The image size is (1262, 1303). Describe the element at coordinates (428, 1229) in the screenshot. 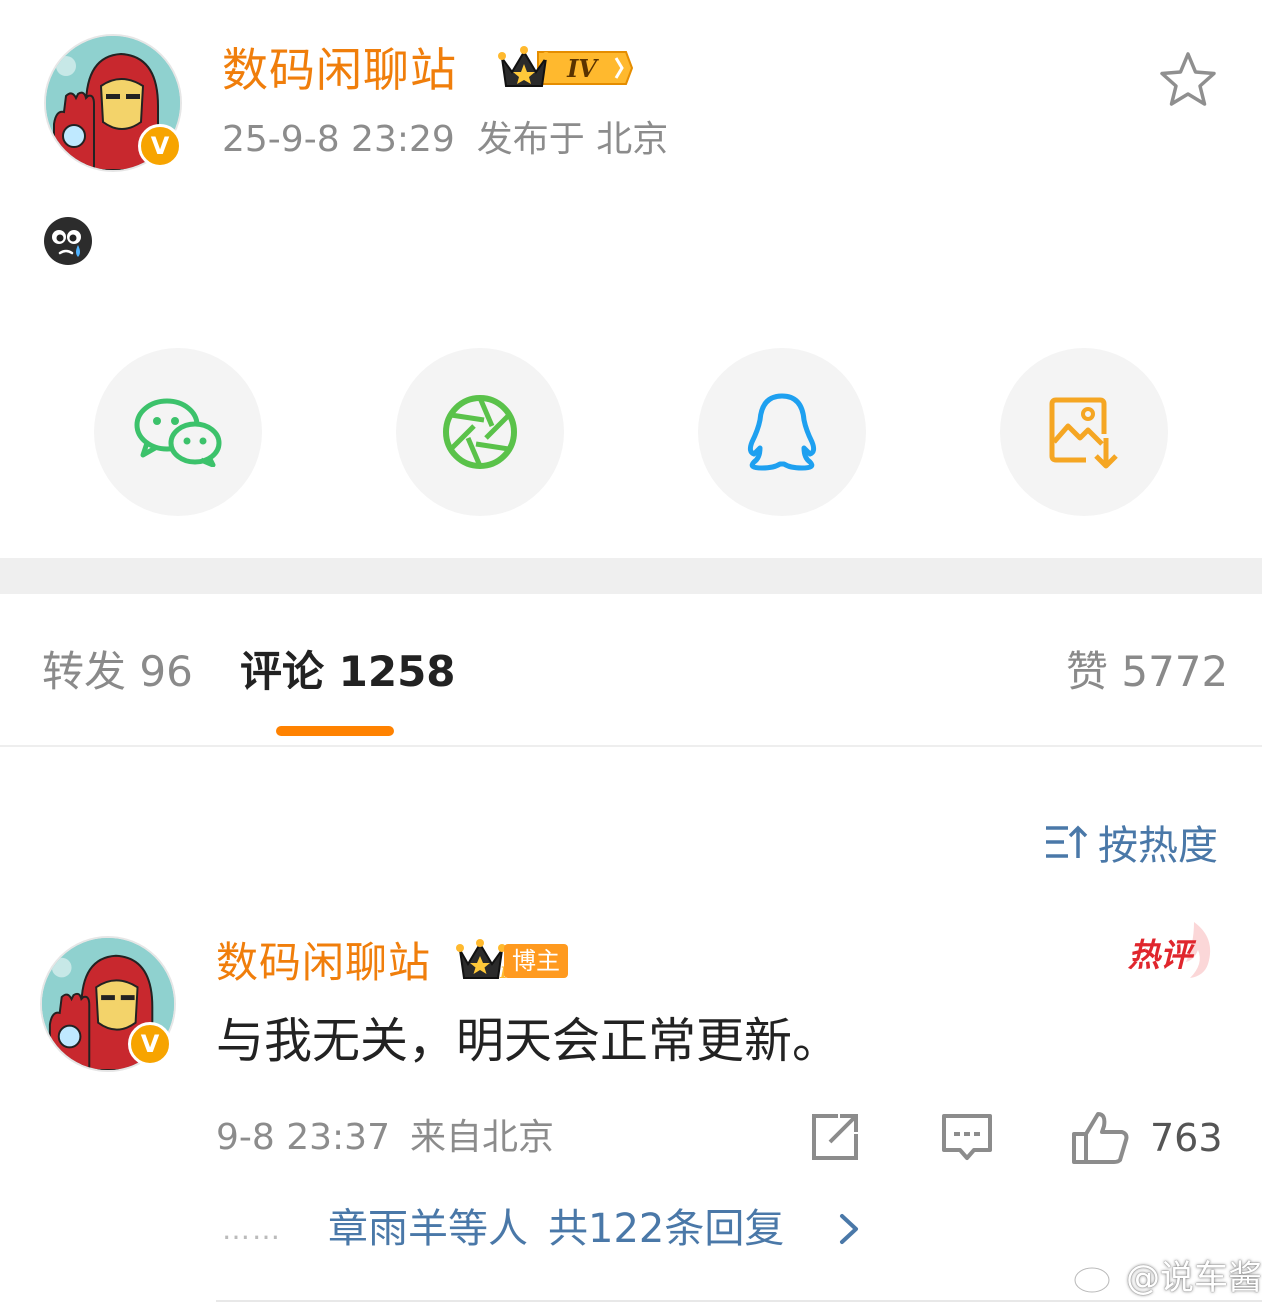

I see `reply-users: 章雨羊等人` at that location.